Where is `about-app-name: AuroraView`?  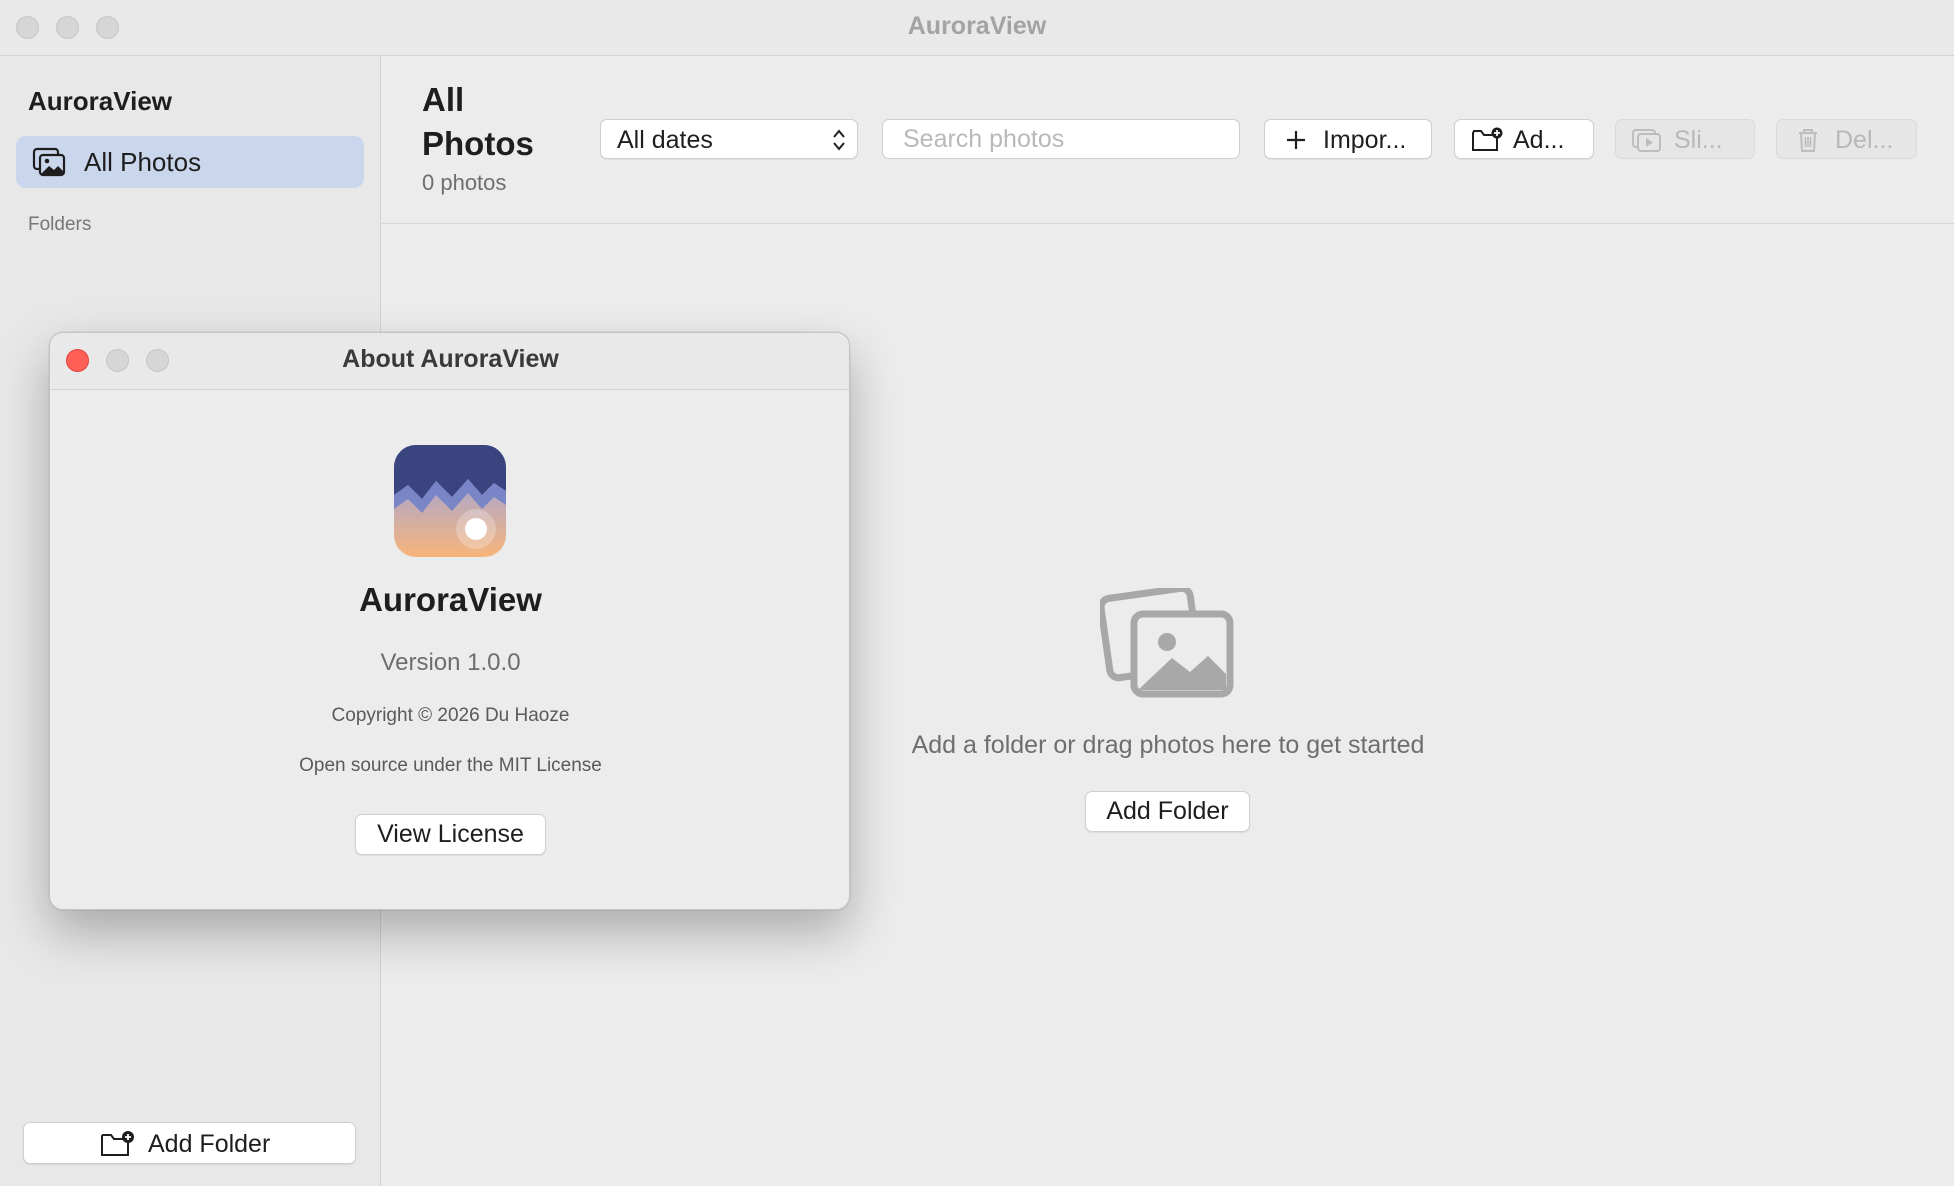 about-app-name: AuroraView is located at coordinates (450, 599).